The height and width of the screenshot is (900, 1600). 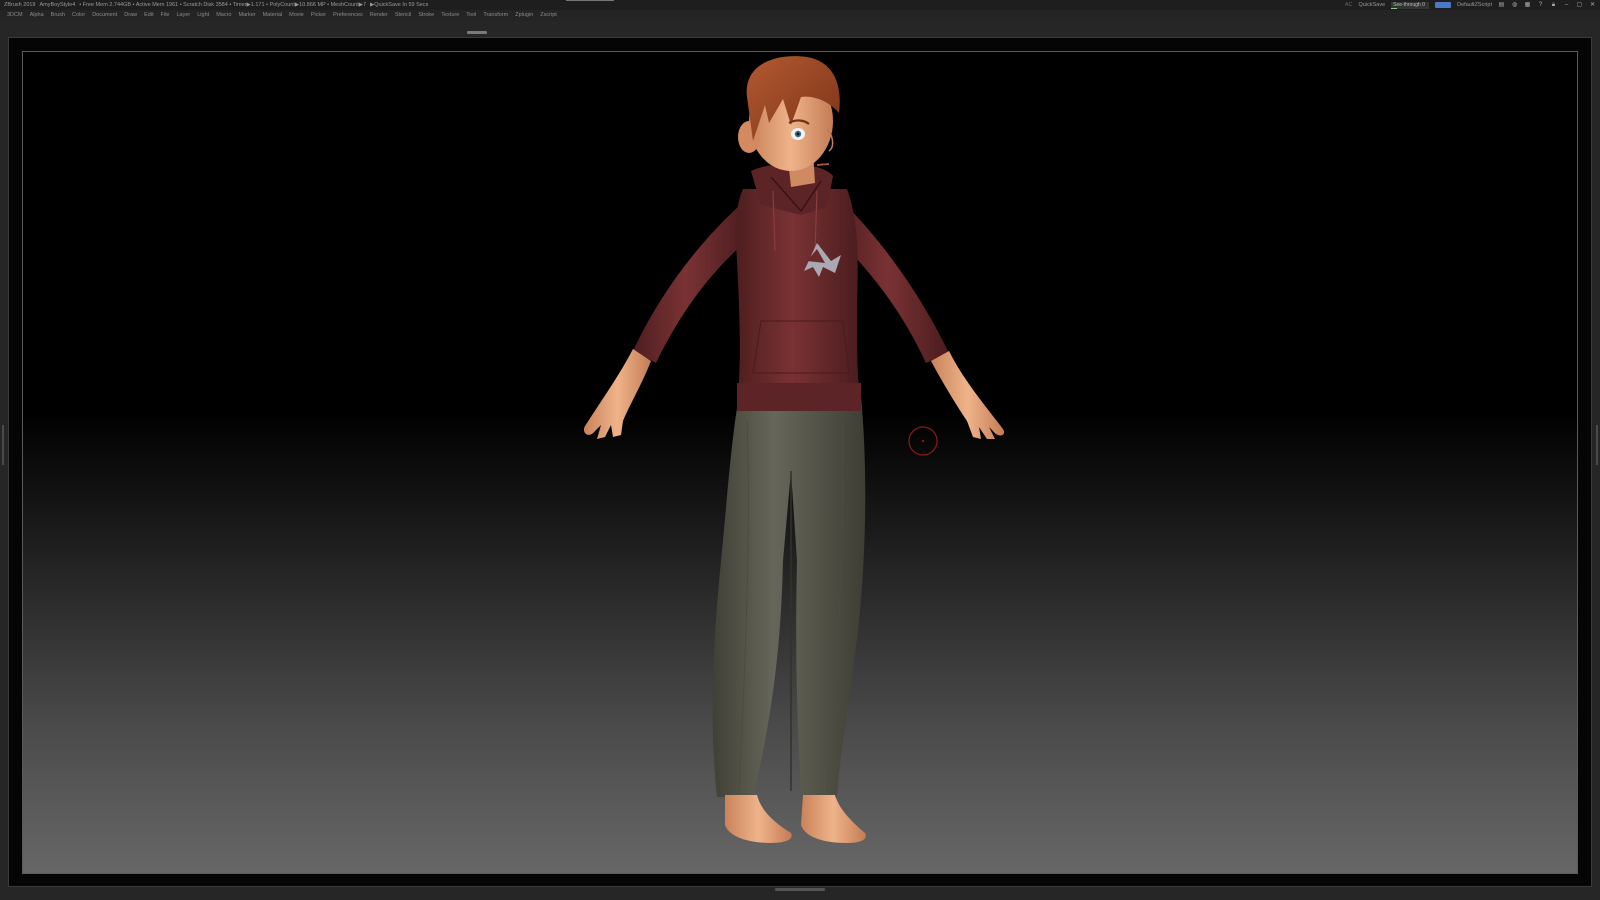 I want to click on brush-cursor-center, so click(x=923, y=441).